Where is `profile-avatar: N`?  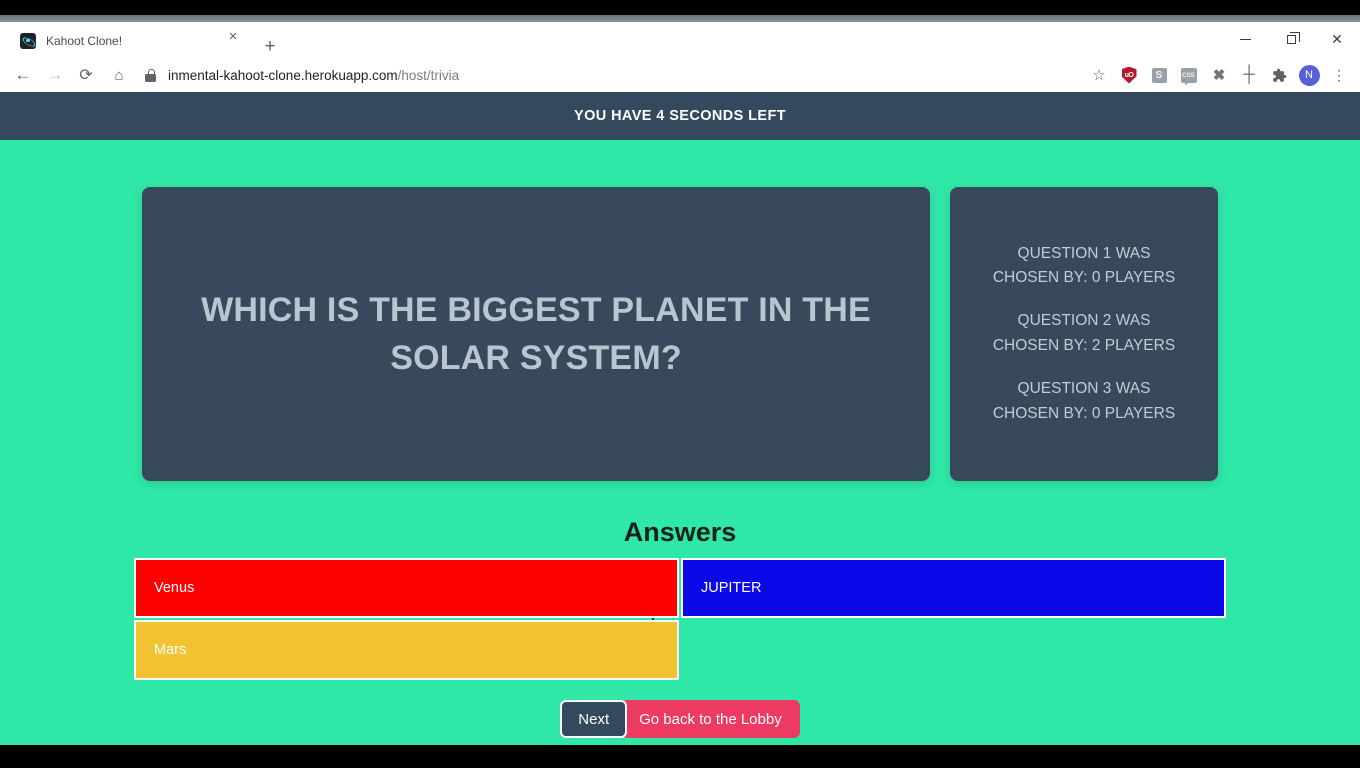 profile-avatar: N is located at coordinates (1309, 75).